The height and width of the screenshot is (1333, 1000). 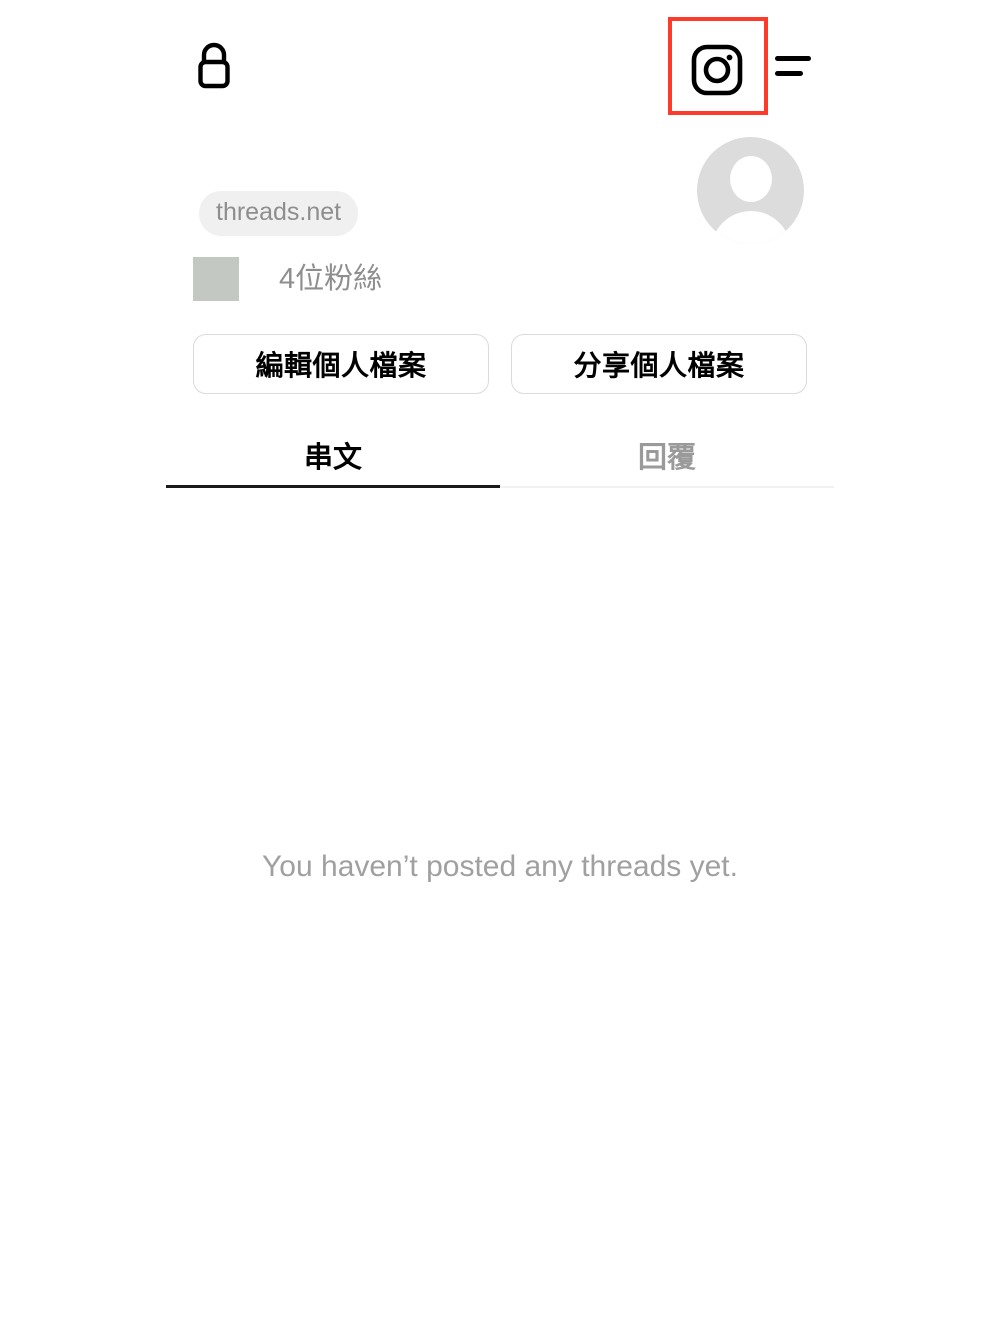 What do you see at coordinates (331, 279) in the screenshot?
I see `followers-count-label: 4位粉絲` at bounding box center [331, 279].